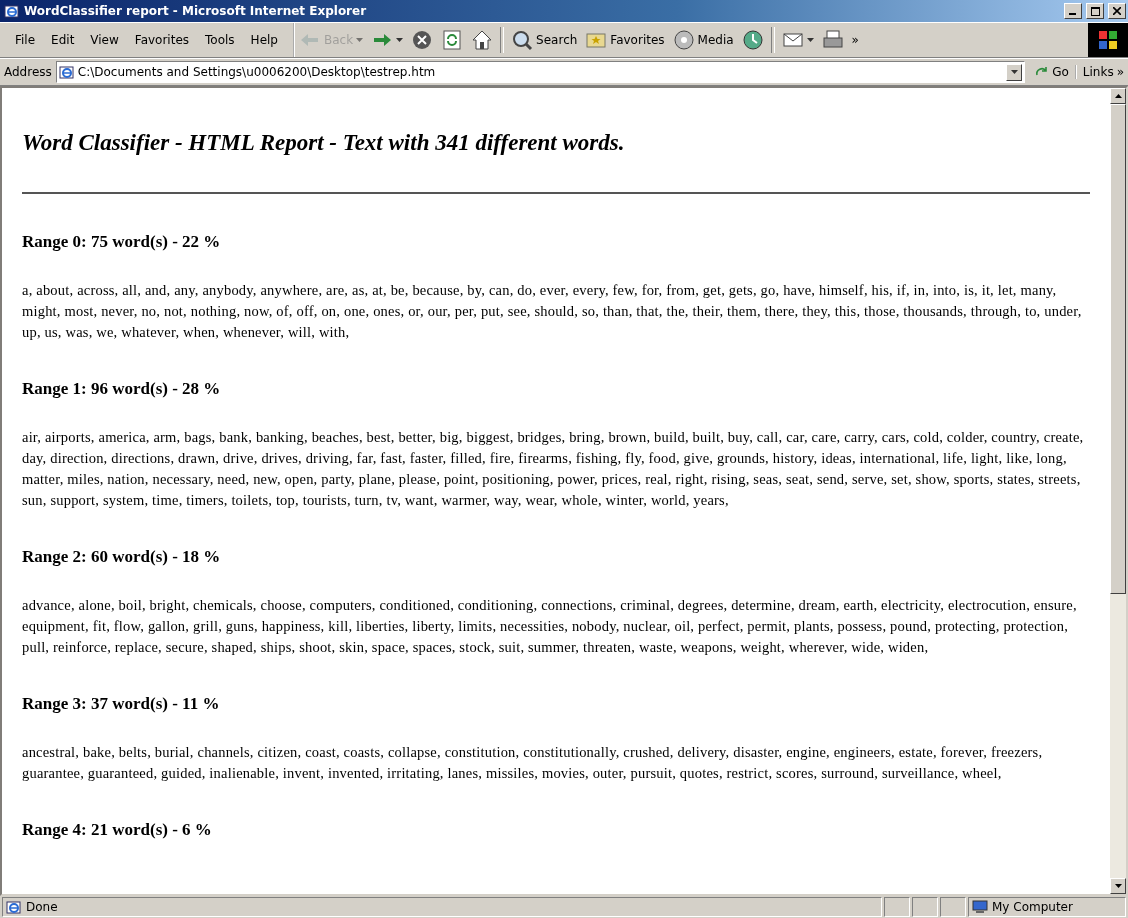 Image resolution: width=1128 pixels, height=918 pixels. Describe the element at coordinates (703, 40) in the screenshot. I see `media-button: Media` at that location.